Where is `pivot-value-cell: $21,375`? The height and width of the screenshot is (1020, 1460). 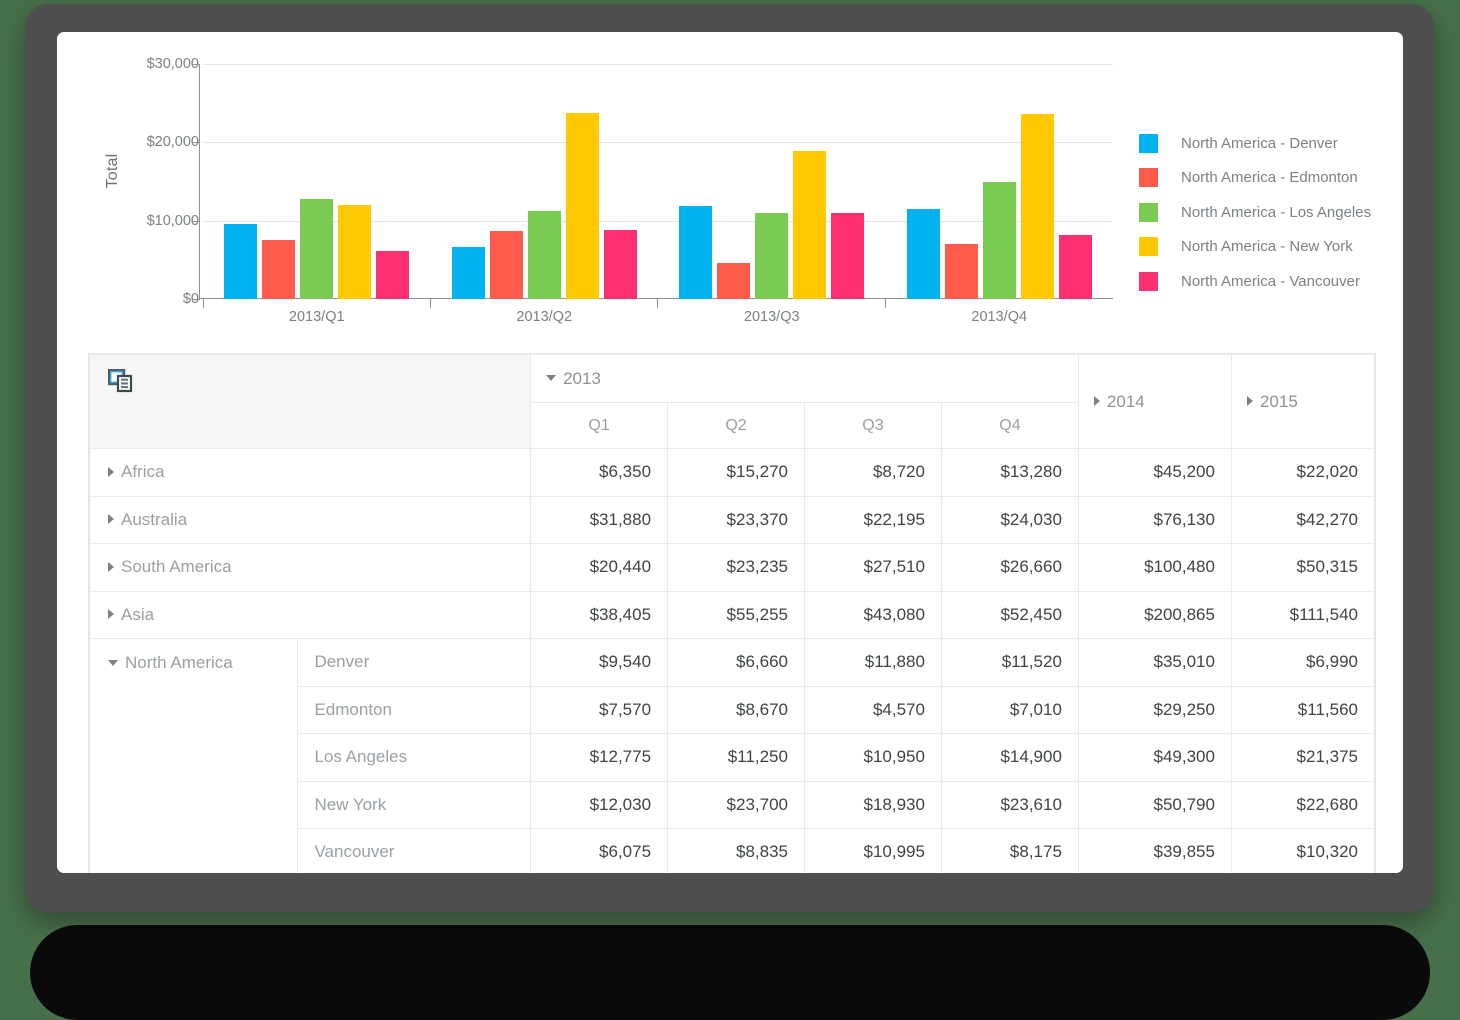
pivot-value-cell: $21,375 is located at coordinates (1302, 757).